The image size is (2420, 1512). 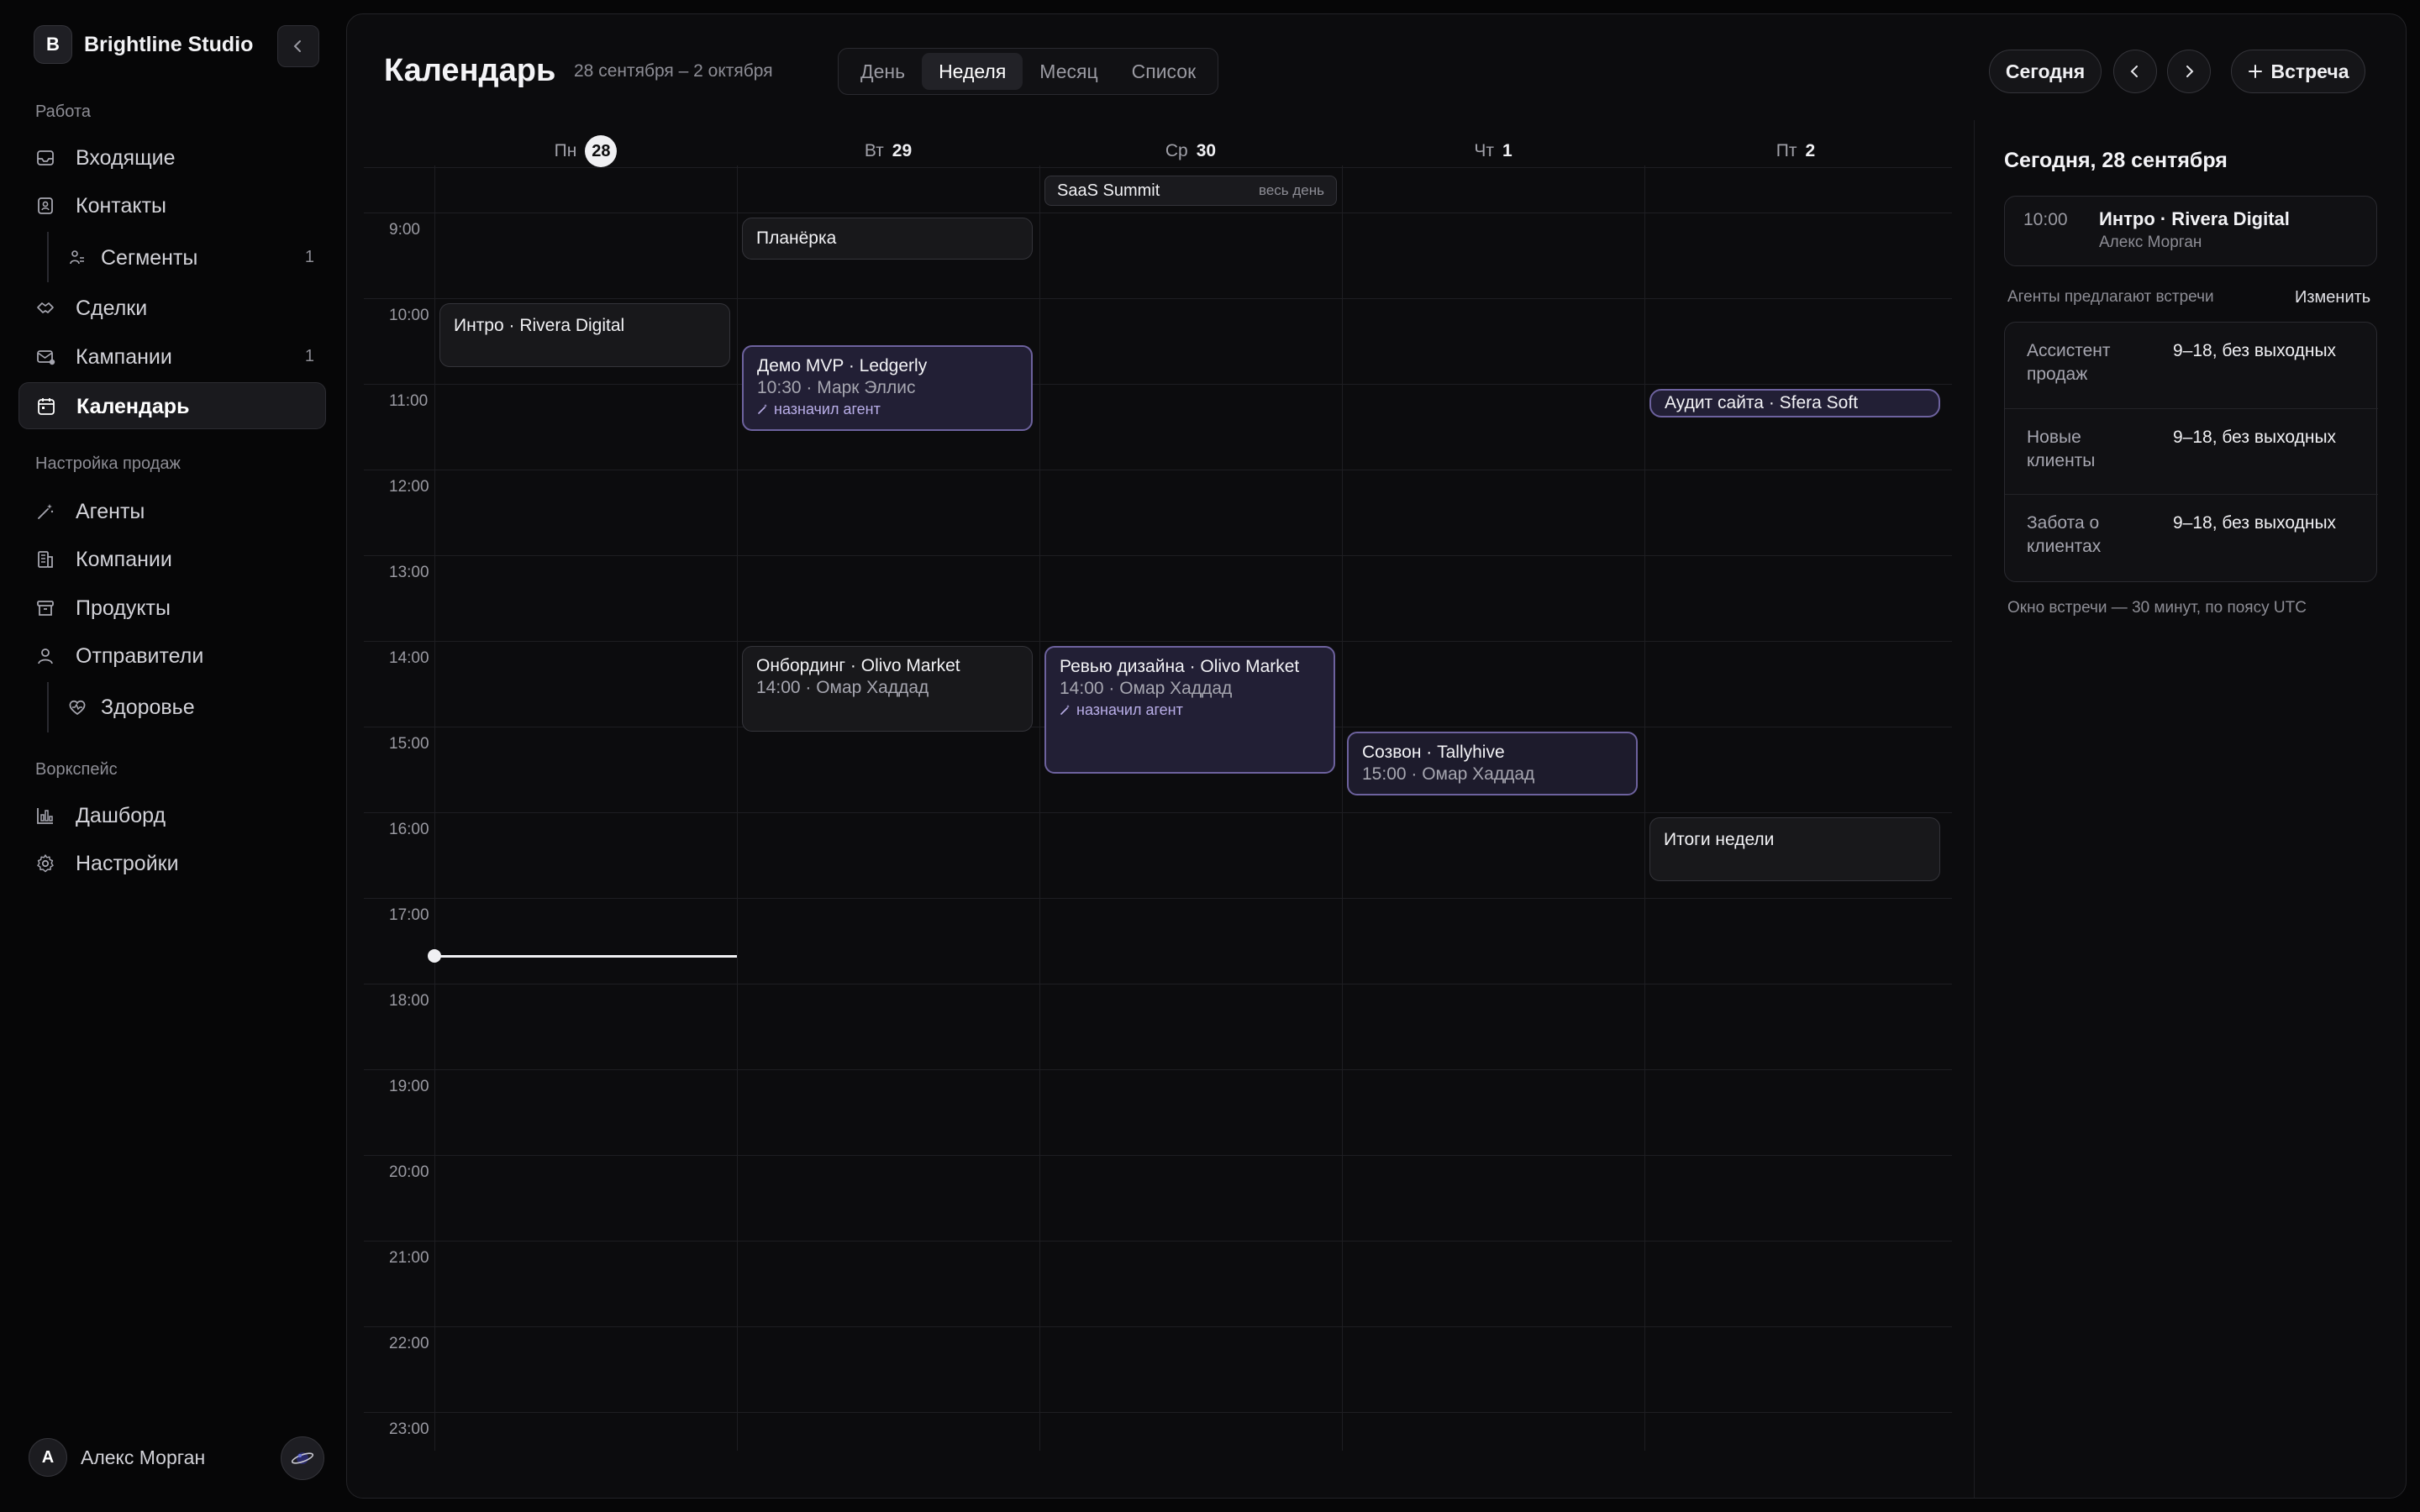 What do you see at coordinates (972, 71) in the screenshot?
I see `tab-week: Неделя` at bounding box center [972, 71].